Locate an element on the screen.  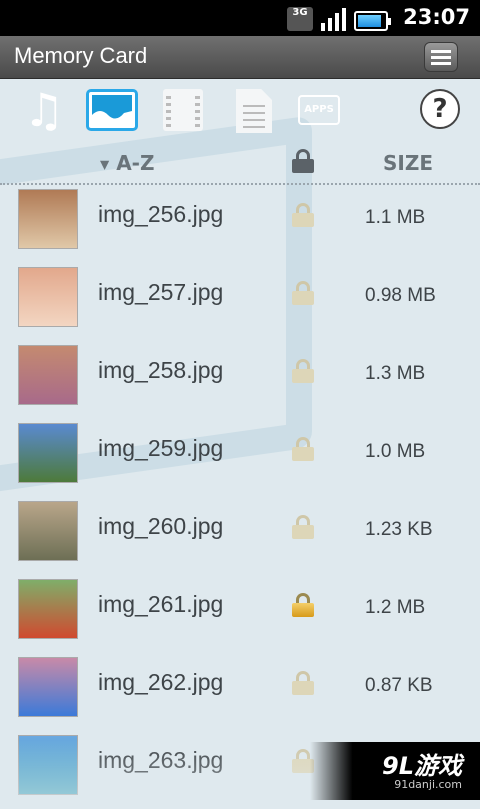
page-title: Memory Card is located at coordinates (81, 55).